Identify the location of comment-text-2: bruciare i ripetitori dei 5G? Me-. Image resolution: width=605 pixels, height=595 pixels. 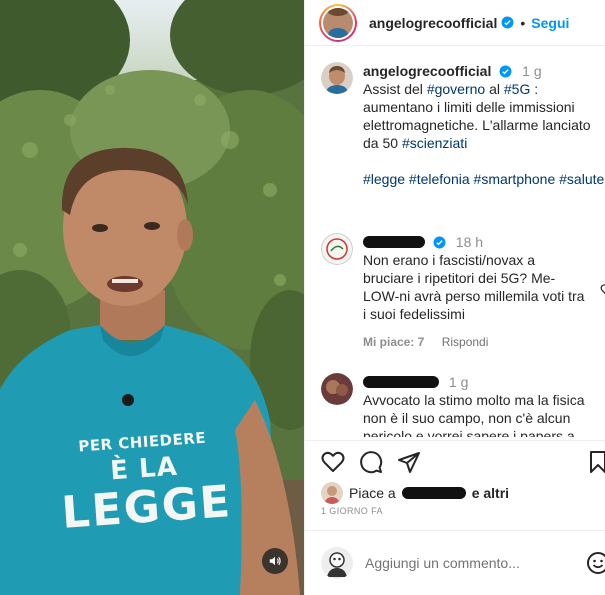
(459, 278).